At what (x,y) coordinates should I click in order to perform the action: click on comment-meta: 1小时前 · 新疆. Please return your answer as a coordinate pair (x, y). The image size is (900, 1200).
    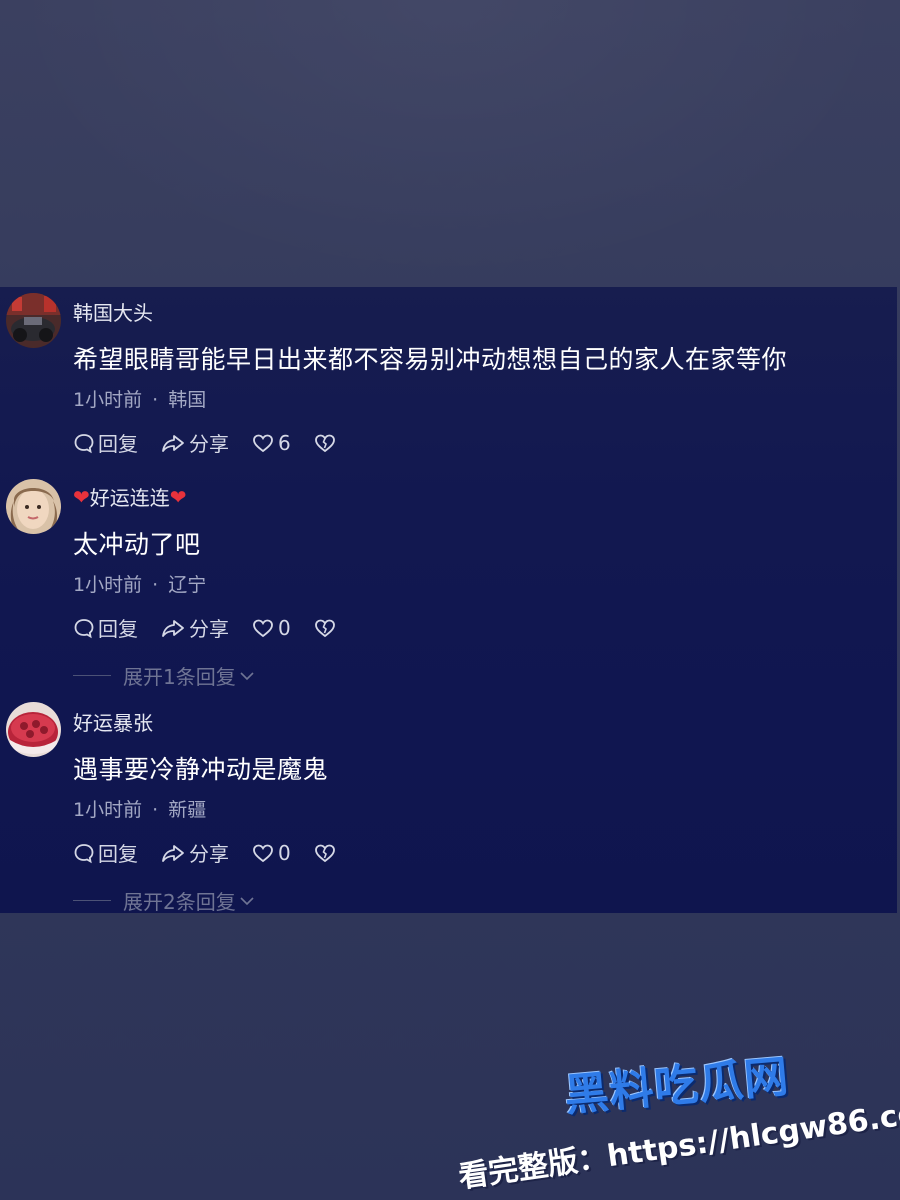
    Looking at the image, I should click on (139, 808).